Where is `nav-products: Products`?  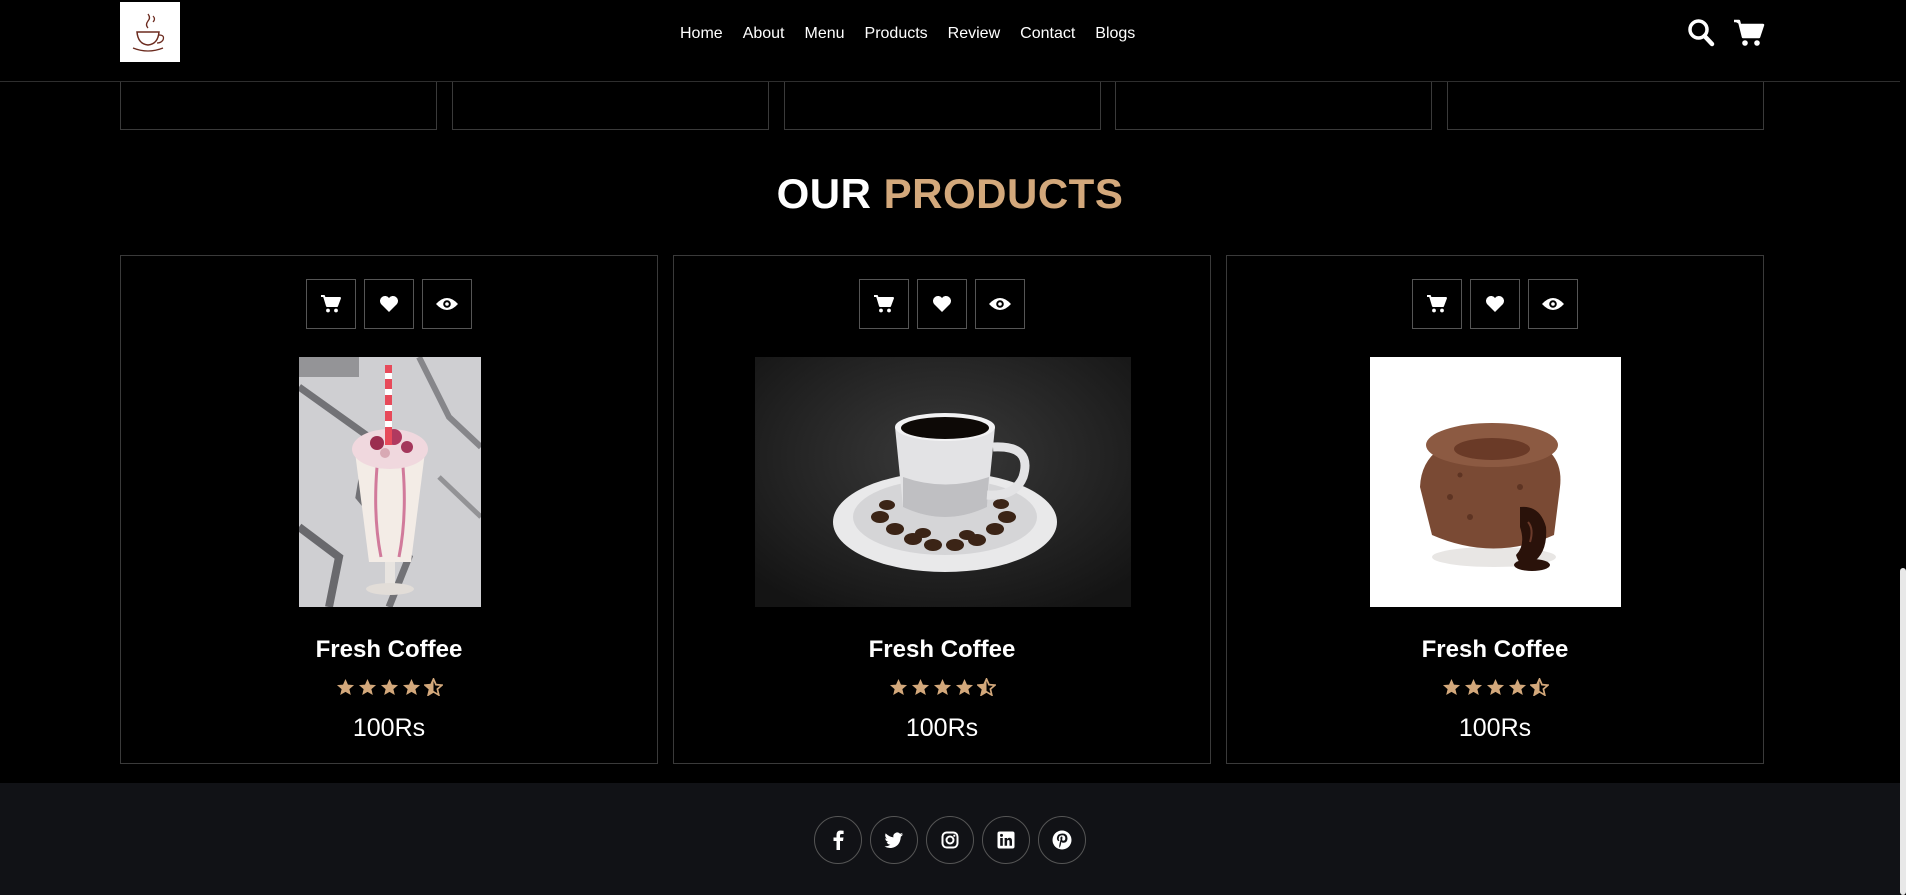
nav-products: Products is located at coordinates (896, 34).